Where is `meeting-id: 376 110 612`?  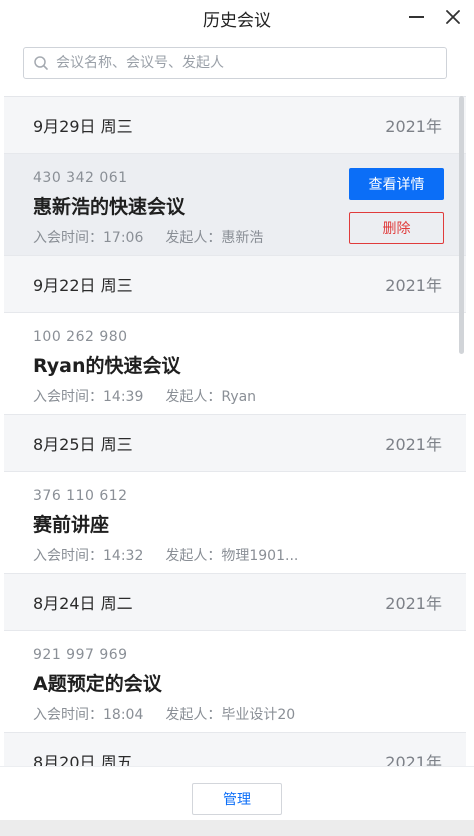 meeting-id: 376 110 612 is located at coordinates (80, 496).